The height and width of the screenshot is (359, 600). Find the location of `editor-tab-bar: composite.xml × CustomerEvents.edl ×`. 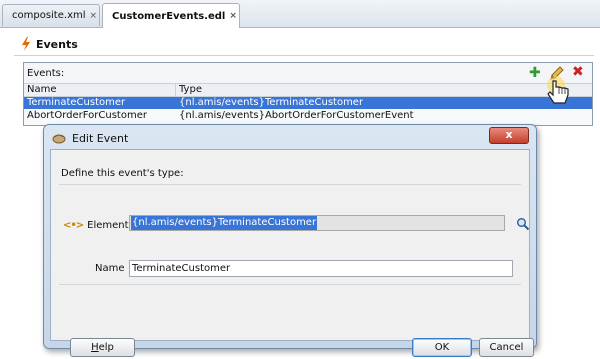

editor-tab-bar: composite.xml × CustomerEvents.edl × is located at coordinates (300, 14).